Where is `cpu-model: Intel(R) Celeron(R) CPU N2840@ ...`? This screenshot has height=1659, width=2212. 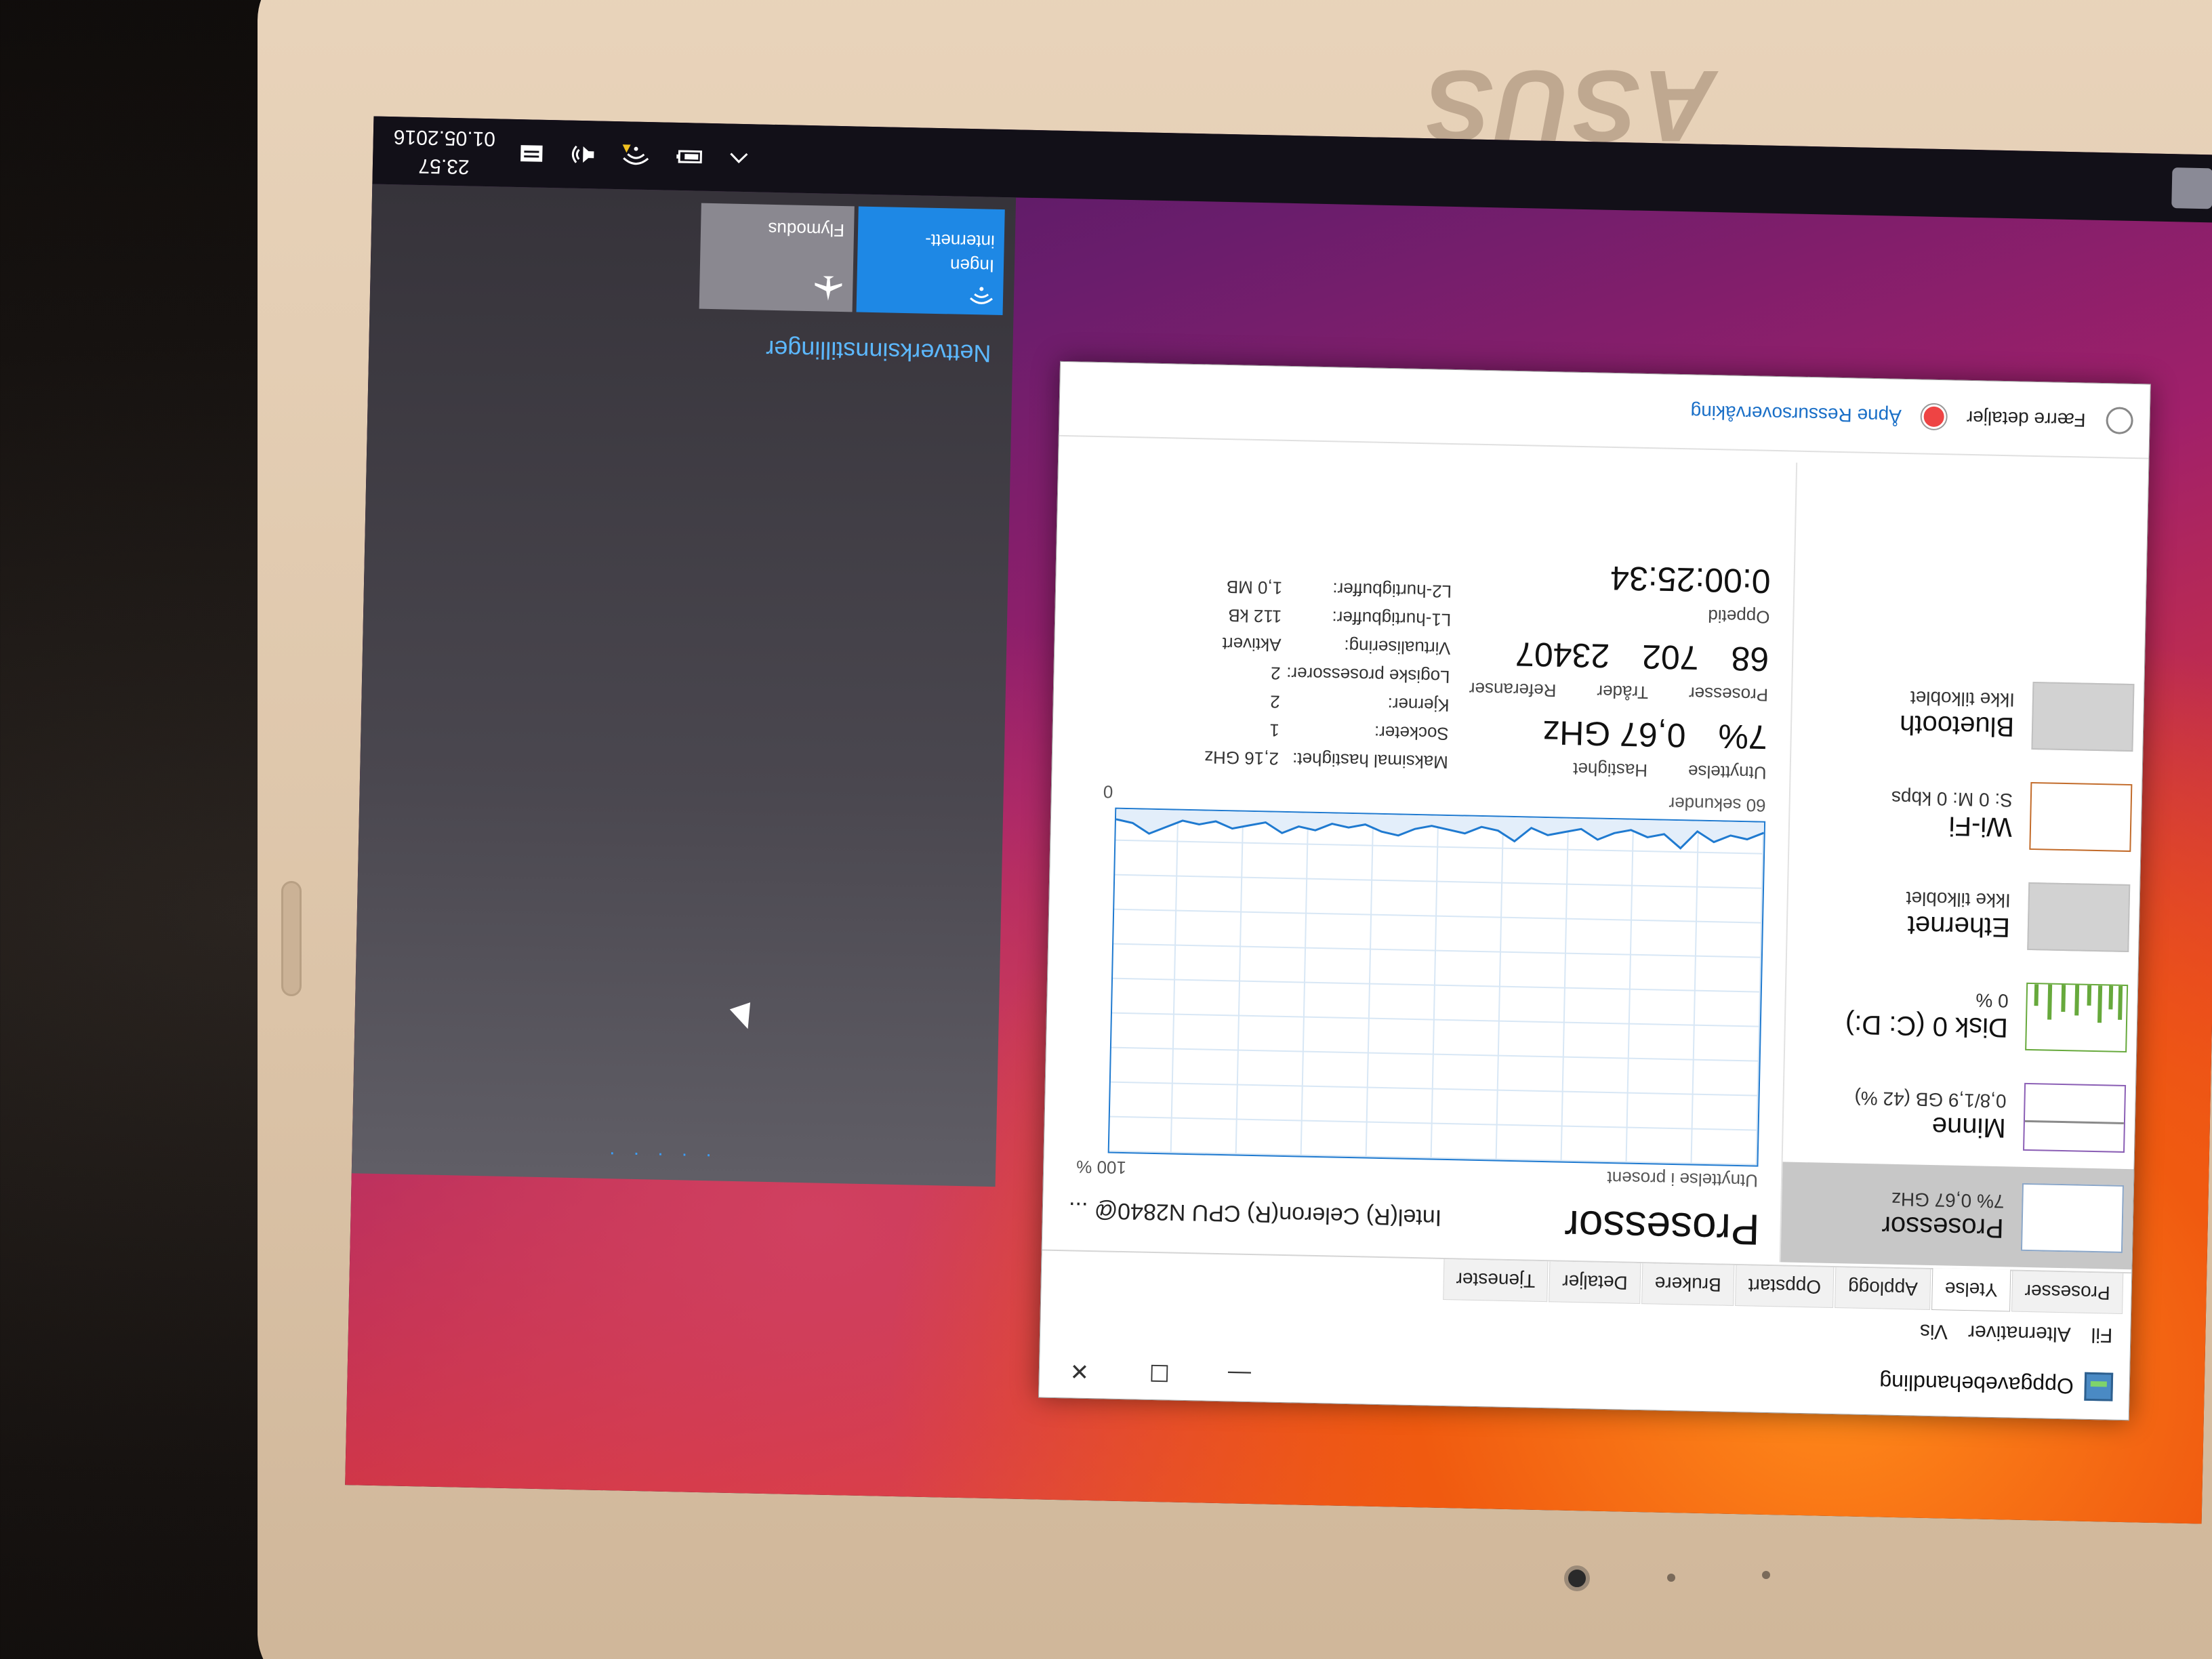
cpu-model: Intel(R) Celeron(R) CPU N2840@ ... is located at coordinates (1255, 1214).